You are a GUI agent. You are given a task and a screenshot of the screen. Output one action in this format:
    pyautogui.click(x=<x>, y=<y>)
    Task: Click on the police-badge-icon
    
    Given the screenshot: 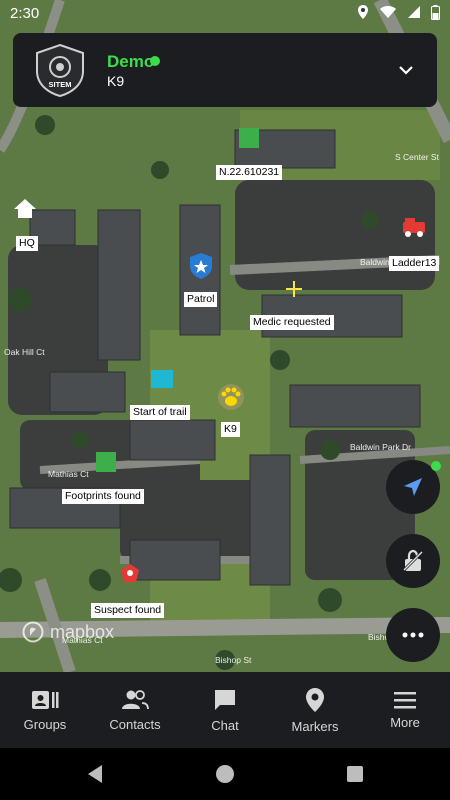 What is the action you would take?
    pyautogui.click(x=201, y=268)
    